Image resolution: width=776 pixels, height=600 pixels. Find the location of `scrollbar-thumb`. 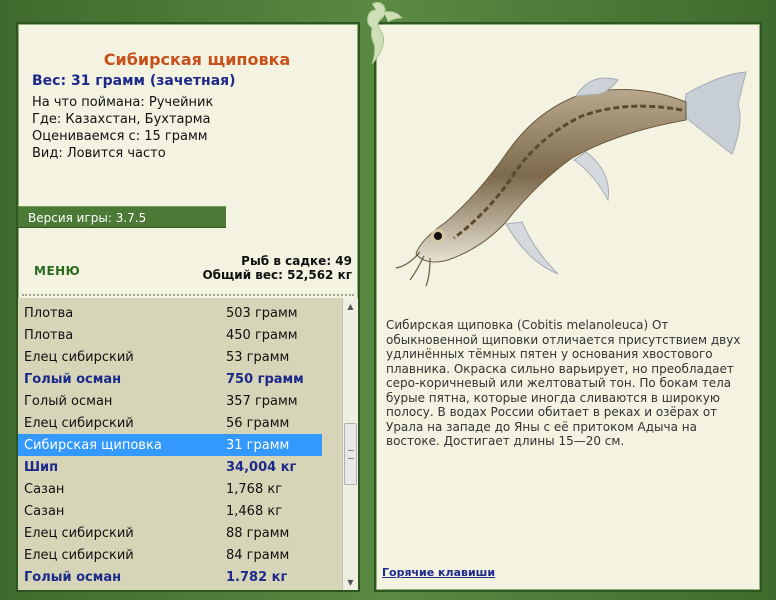

scrollbar-thumb is located at coordinates (350, 453).